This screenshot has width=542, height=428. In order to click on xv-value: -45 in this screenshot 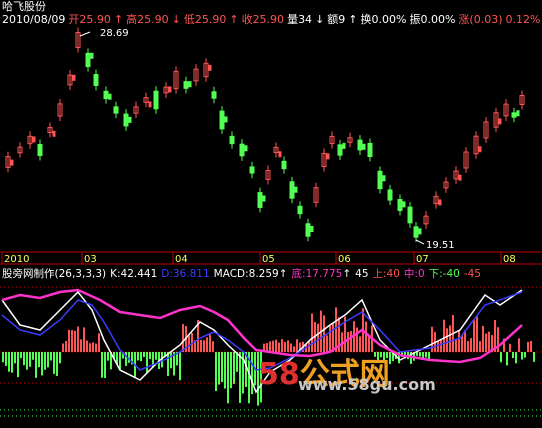, I will do `click(472, 274)`.